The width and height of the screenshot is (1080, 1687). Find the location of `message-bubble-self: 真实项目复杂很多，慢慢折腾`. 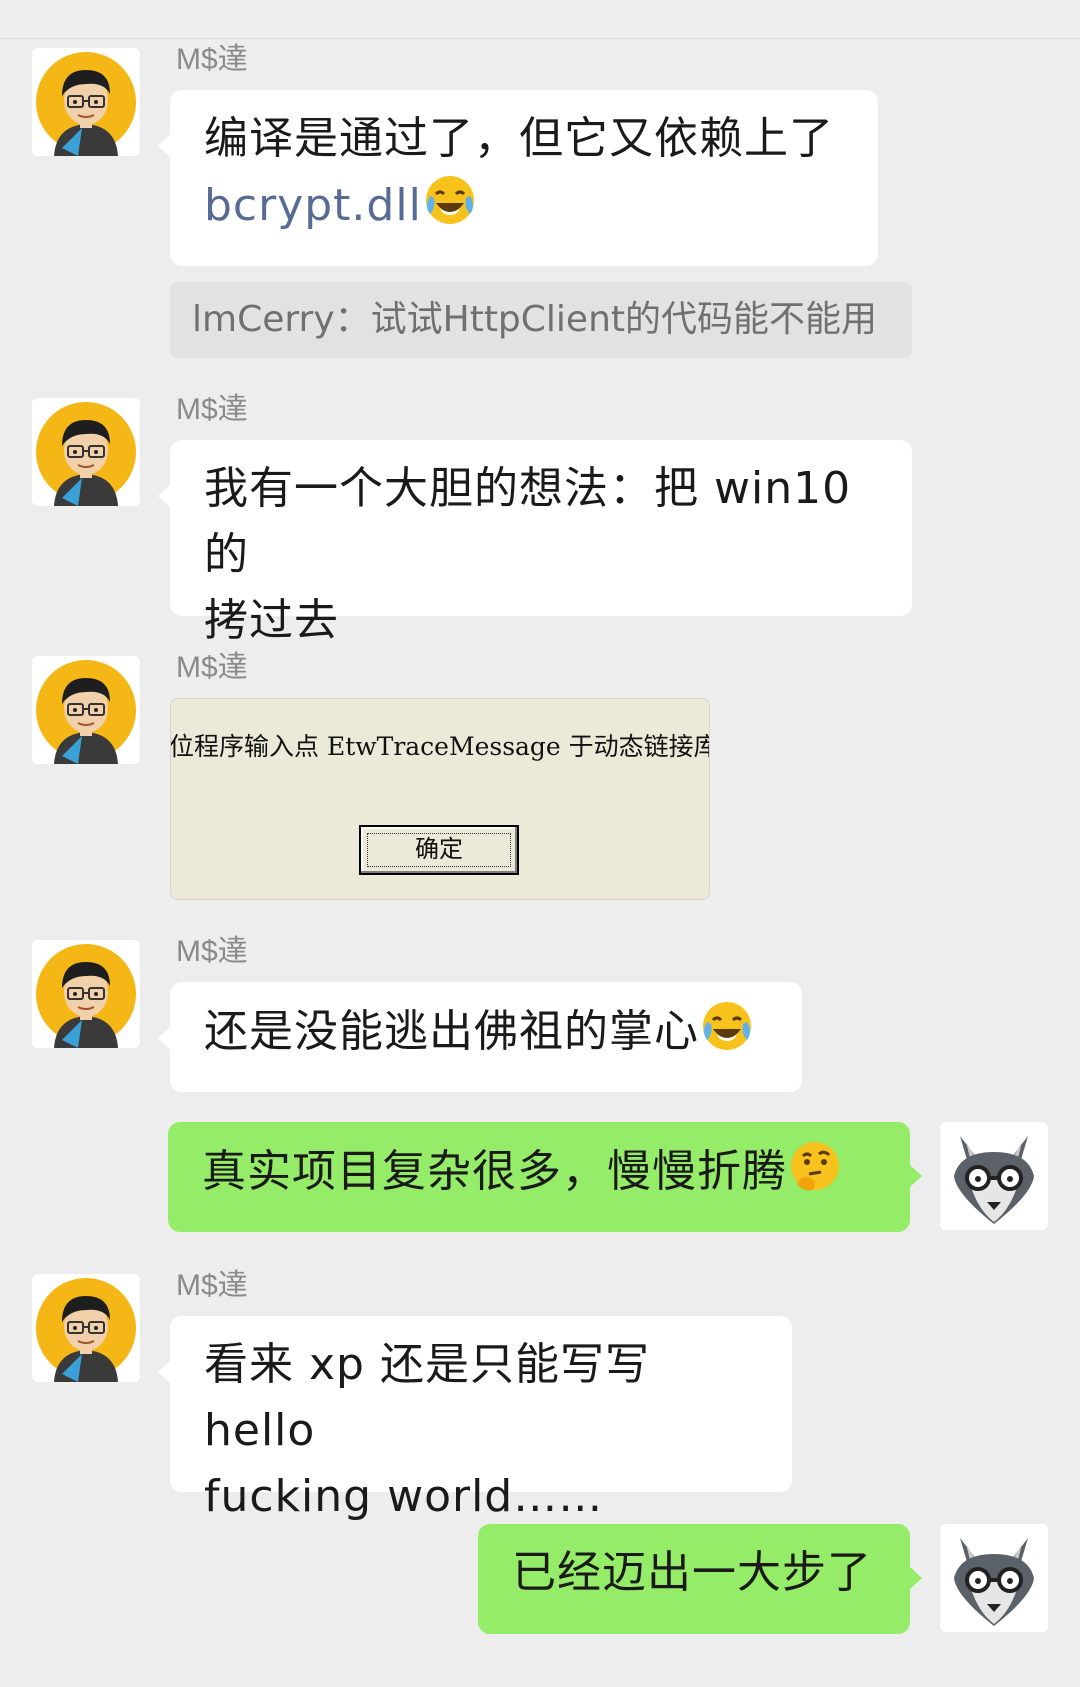

message-bubble-self: 真实项目复杂很多，慢慢折腾 is located at coordinates (545, 1177).